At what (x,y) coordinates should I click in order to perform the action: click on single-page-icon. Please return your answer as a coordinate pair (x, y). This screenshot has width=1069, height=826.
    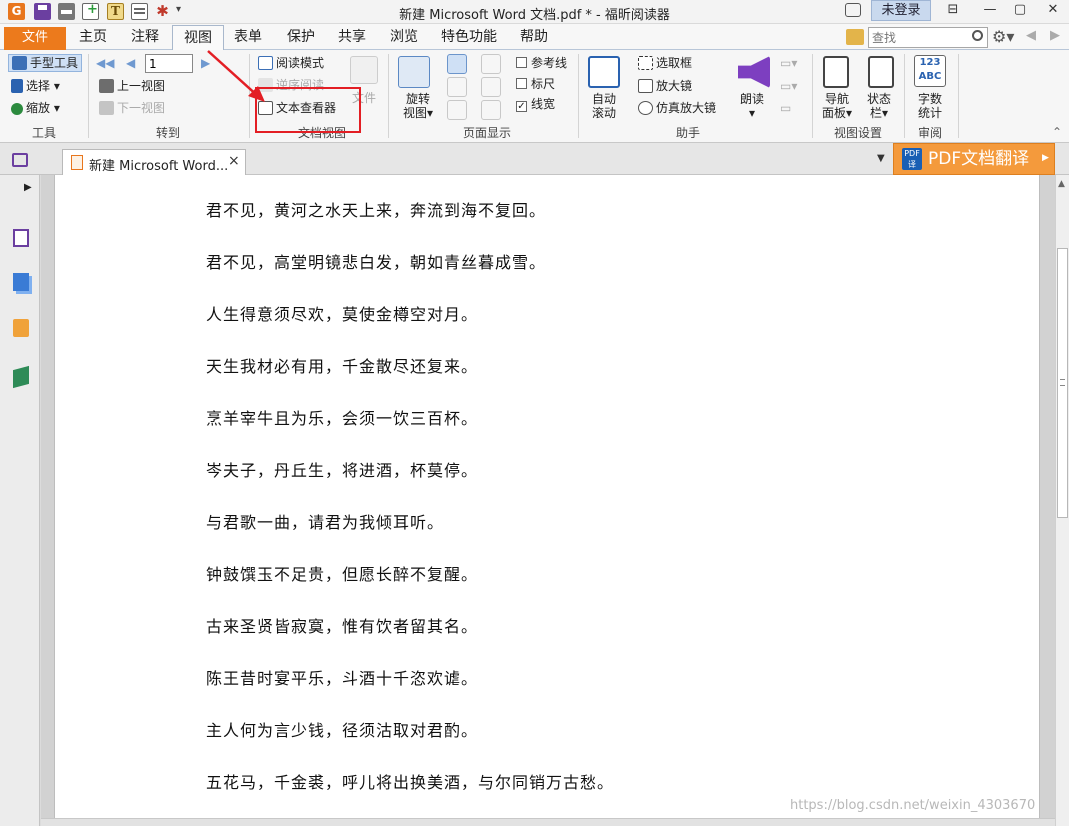
    Looking at the image, I should click on (457, 64).